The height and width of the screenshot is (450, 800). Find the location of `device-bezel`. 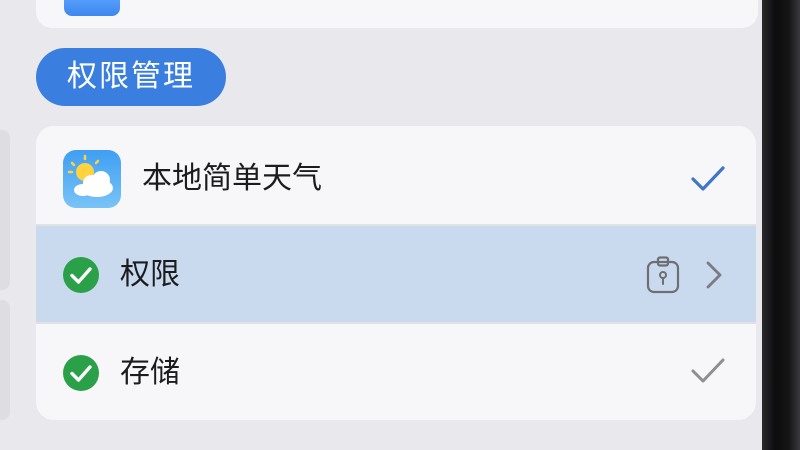

device-bezel is located at coordinates (781, 225).